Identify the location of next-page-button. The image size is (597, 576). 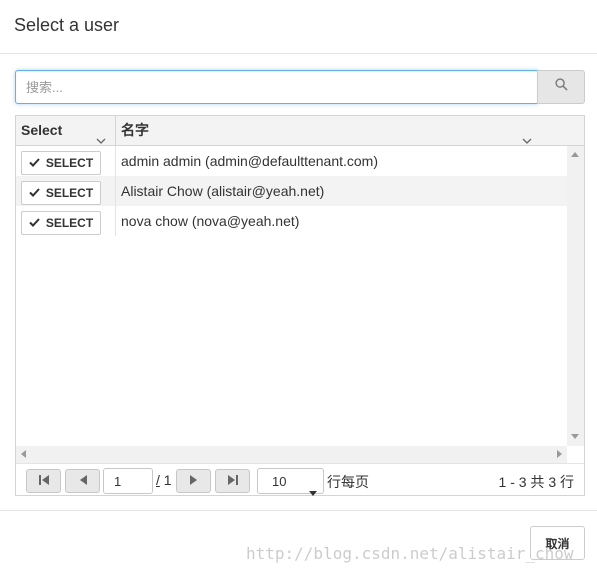
(193, 481).